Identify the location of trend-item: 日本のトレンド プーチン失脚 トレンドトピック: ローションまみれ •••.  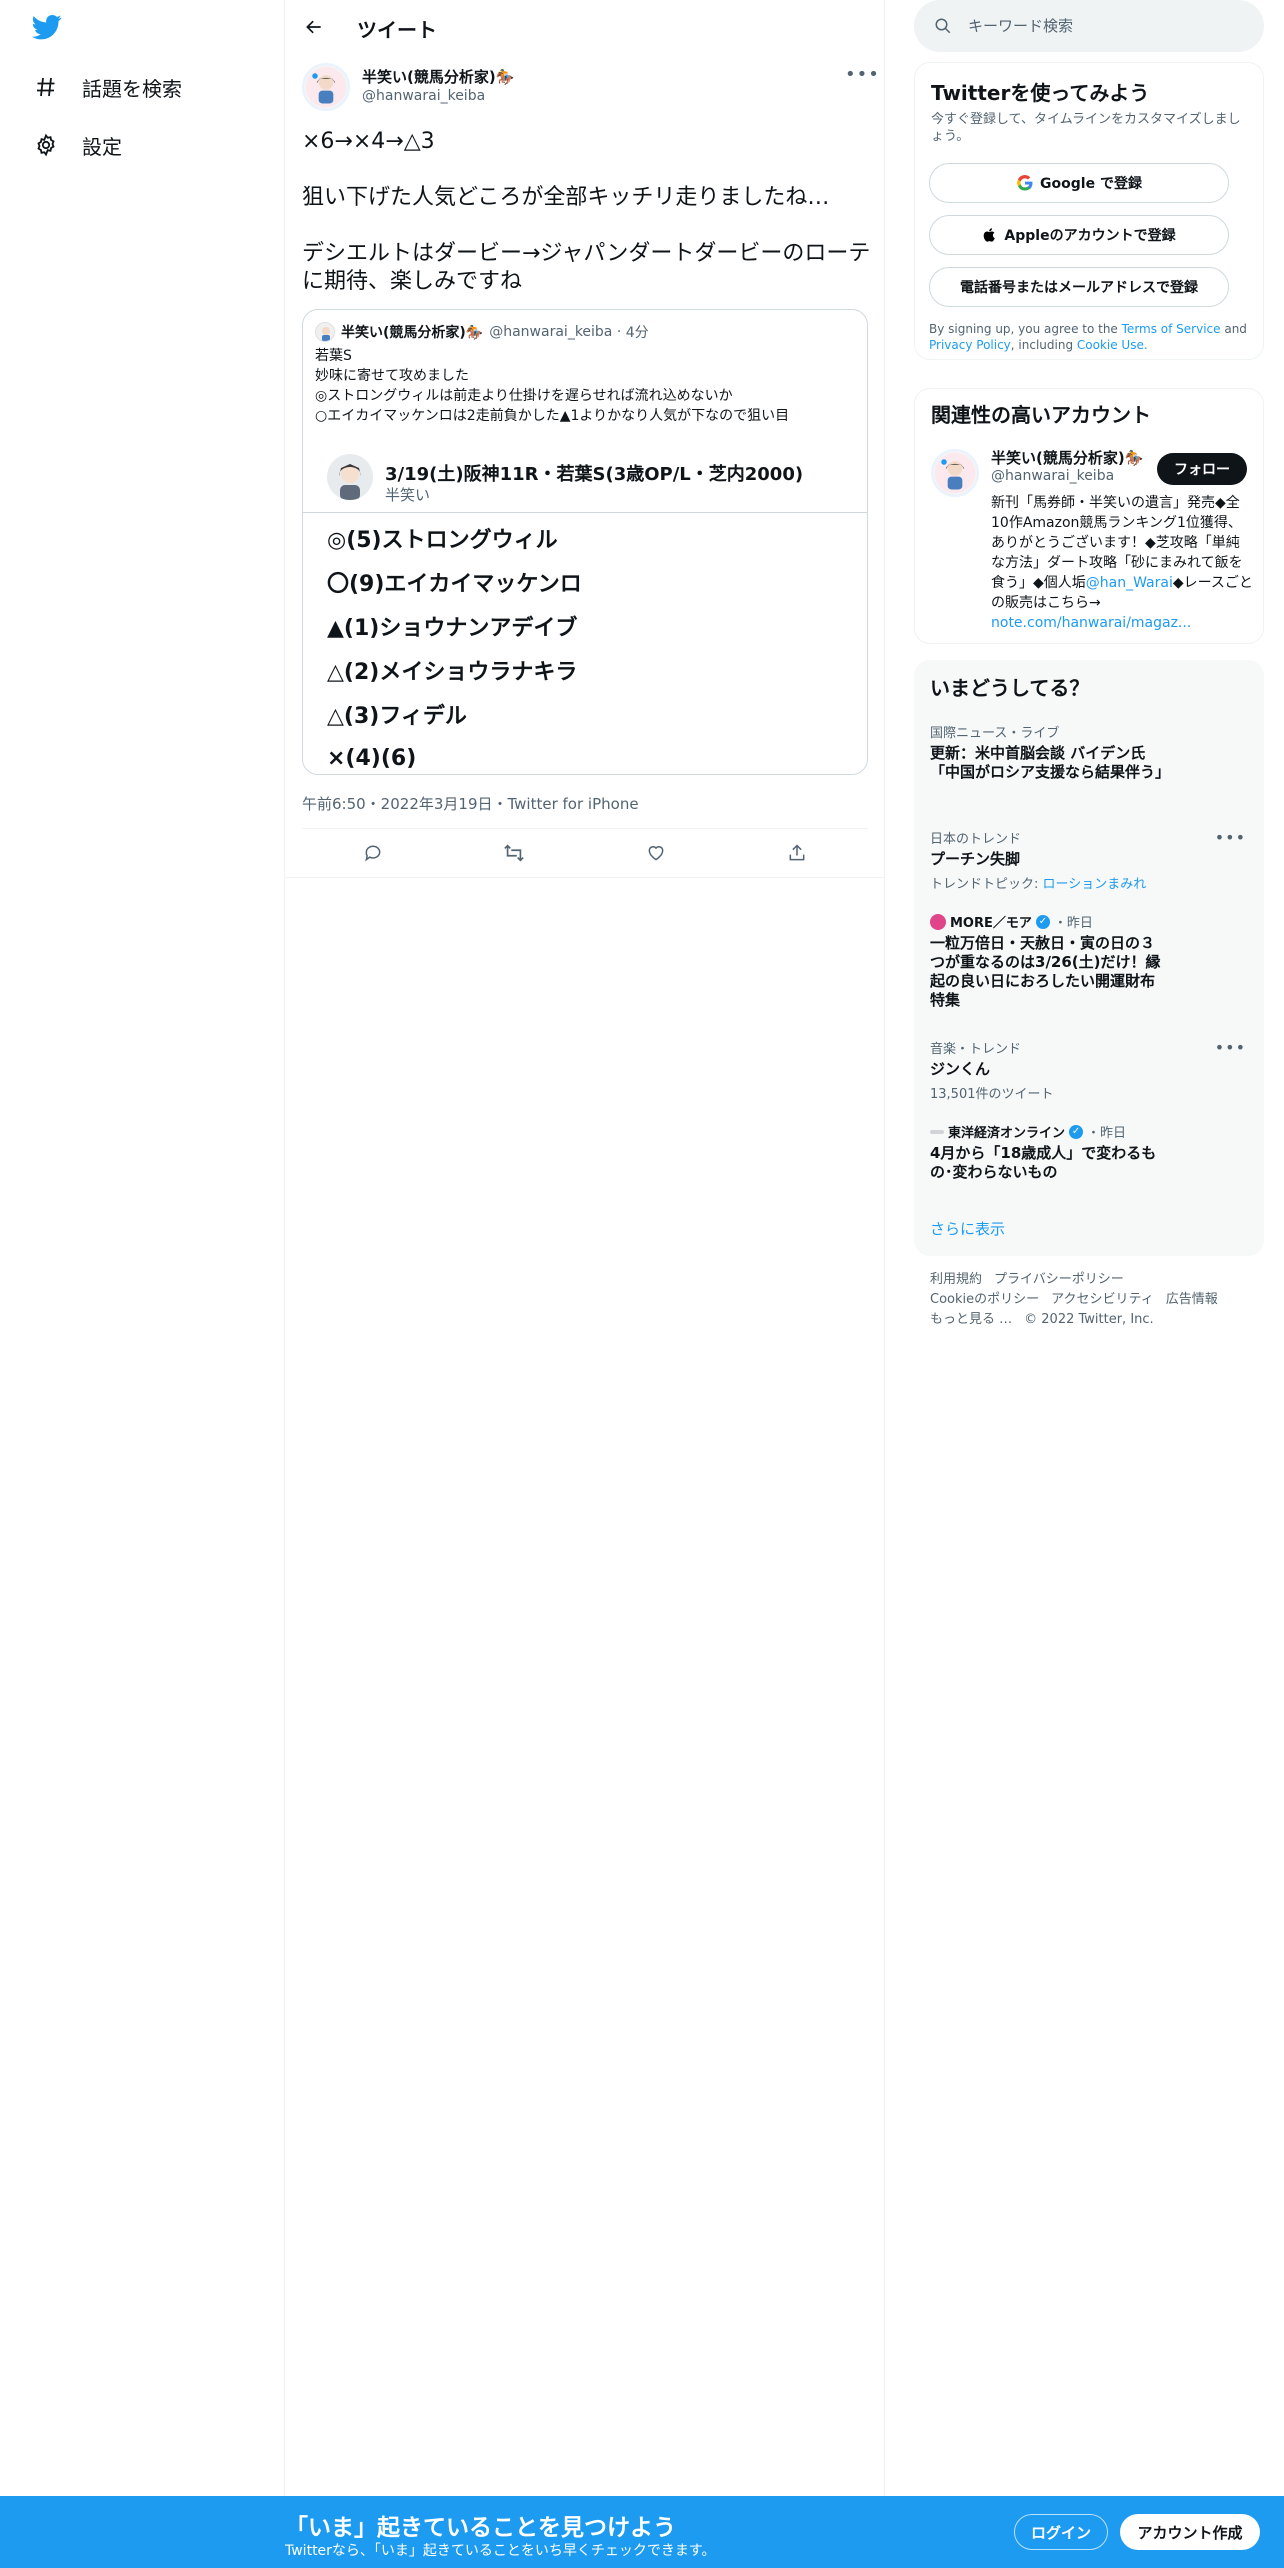
(1088, 860).